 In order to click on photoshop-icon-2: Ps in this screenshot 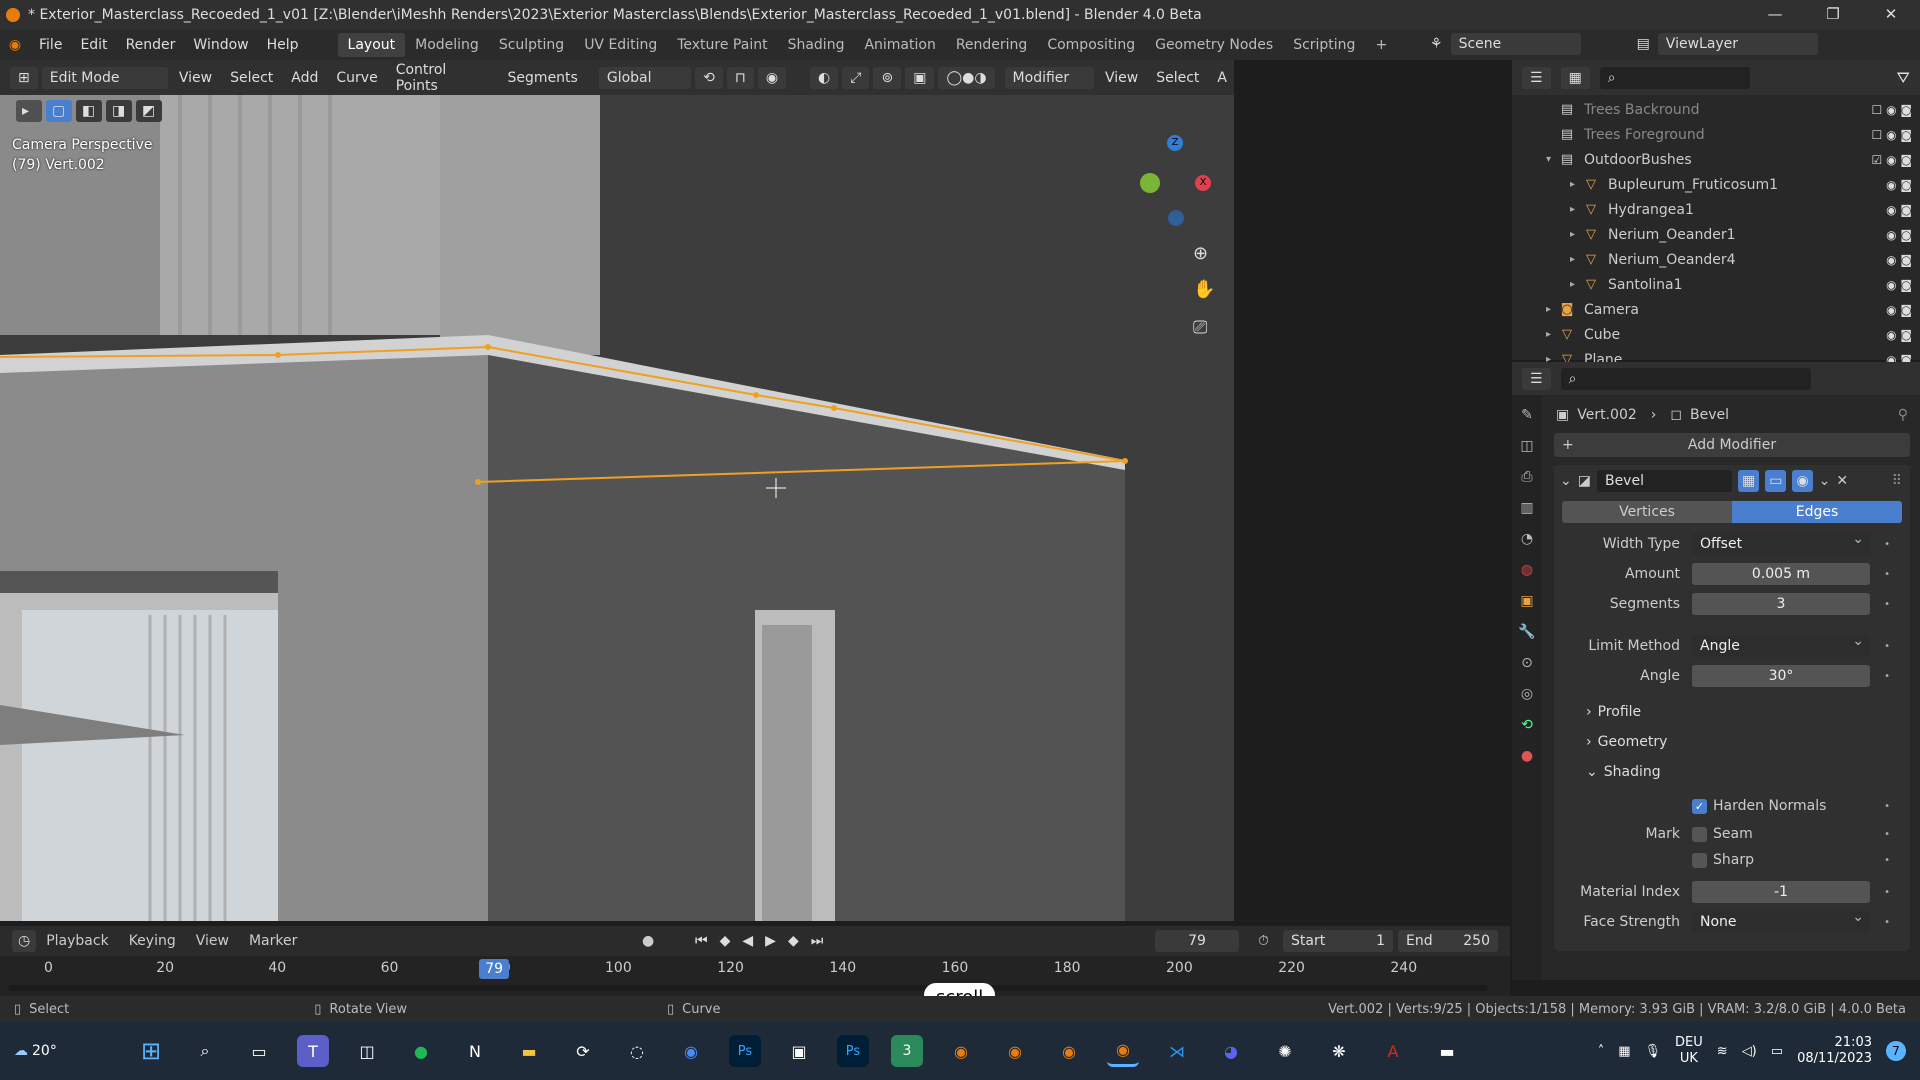, I will do `click(853, 1051)`.